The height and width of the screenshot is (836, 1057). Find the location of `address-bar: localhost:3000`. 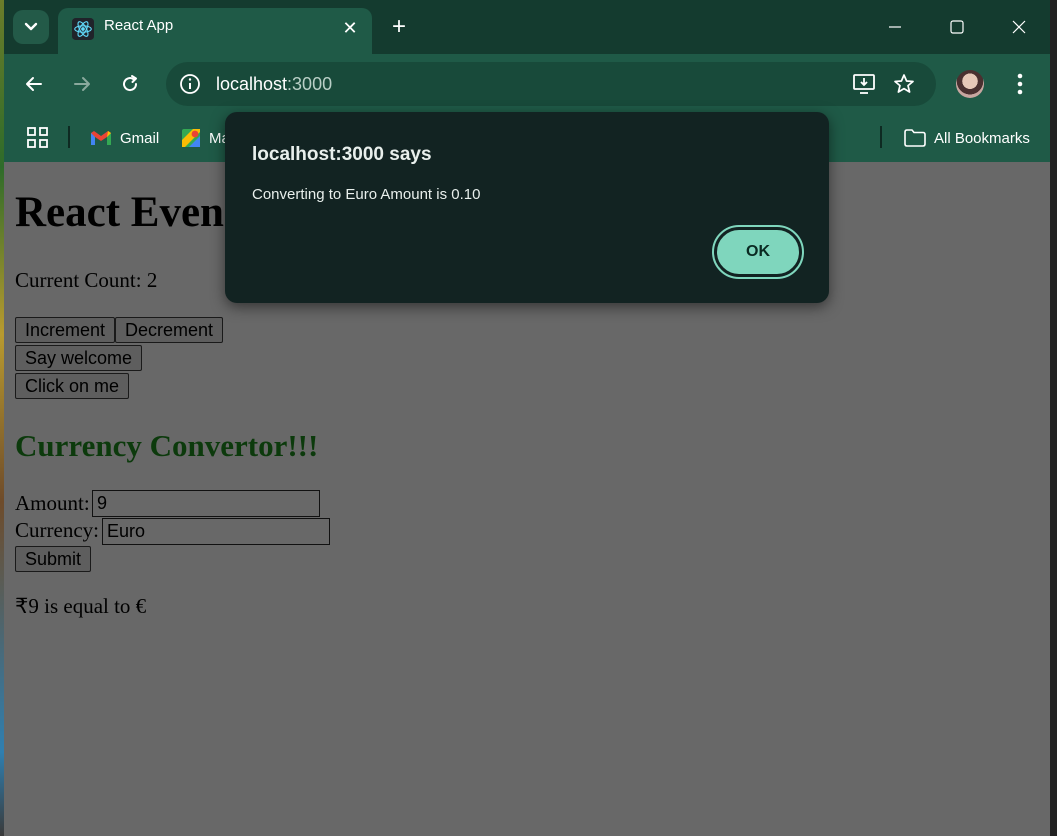

address-bar: localhost:3000 is located at coordinates (551, 84).